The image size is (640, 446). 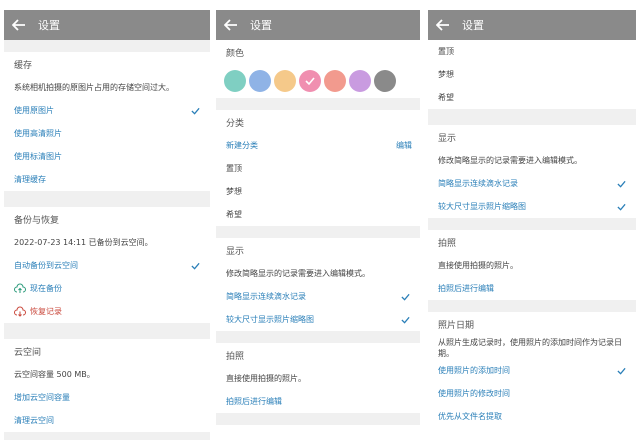 I want to click on section-title-photo-date: 照片日期, so click(x=456, y=325).